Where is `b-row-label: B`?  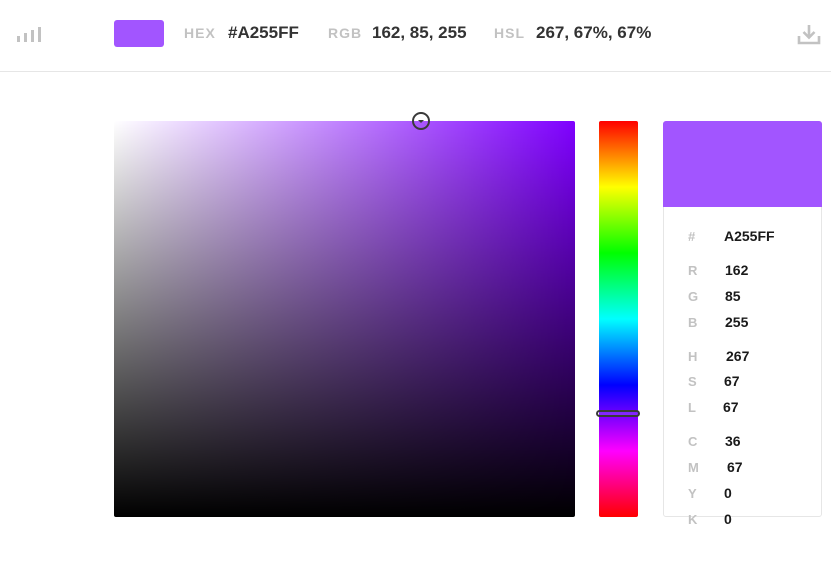
b-row-label: B is located at coordinates (693, 322).